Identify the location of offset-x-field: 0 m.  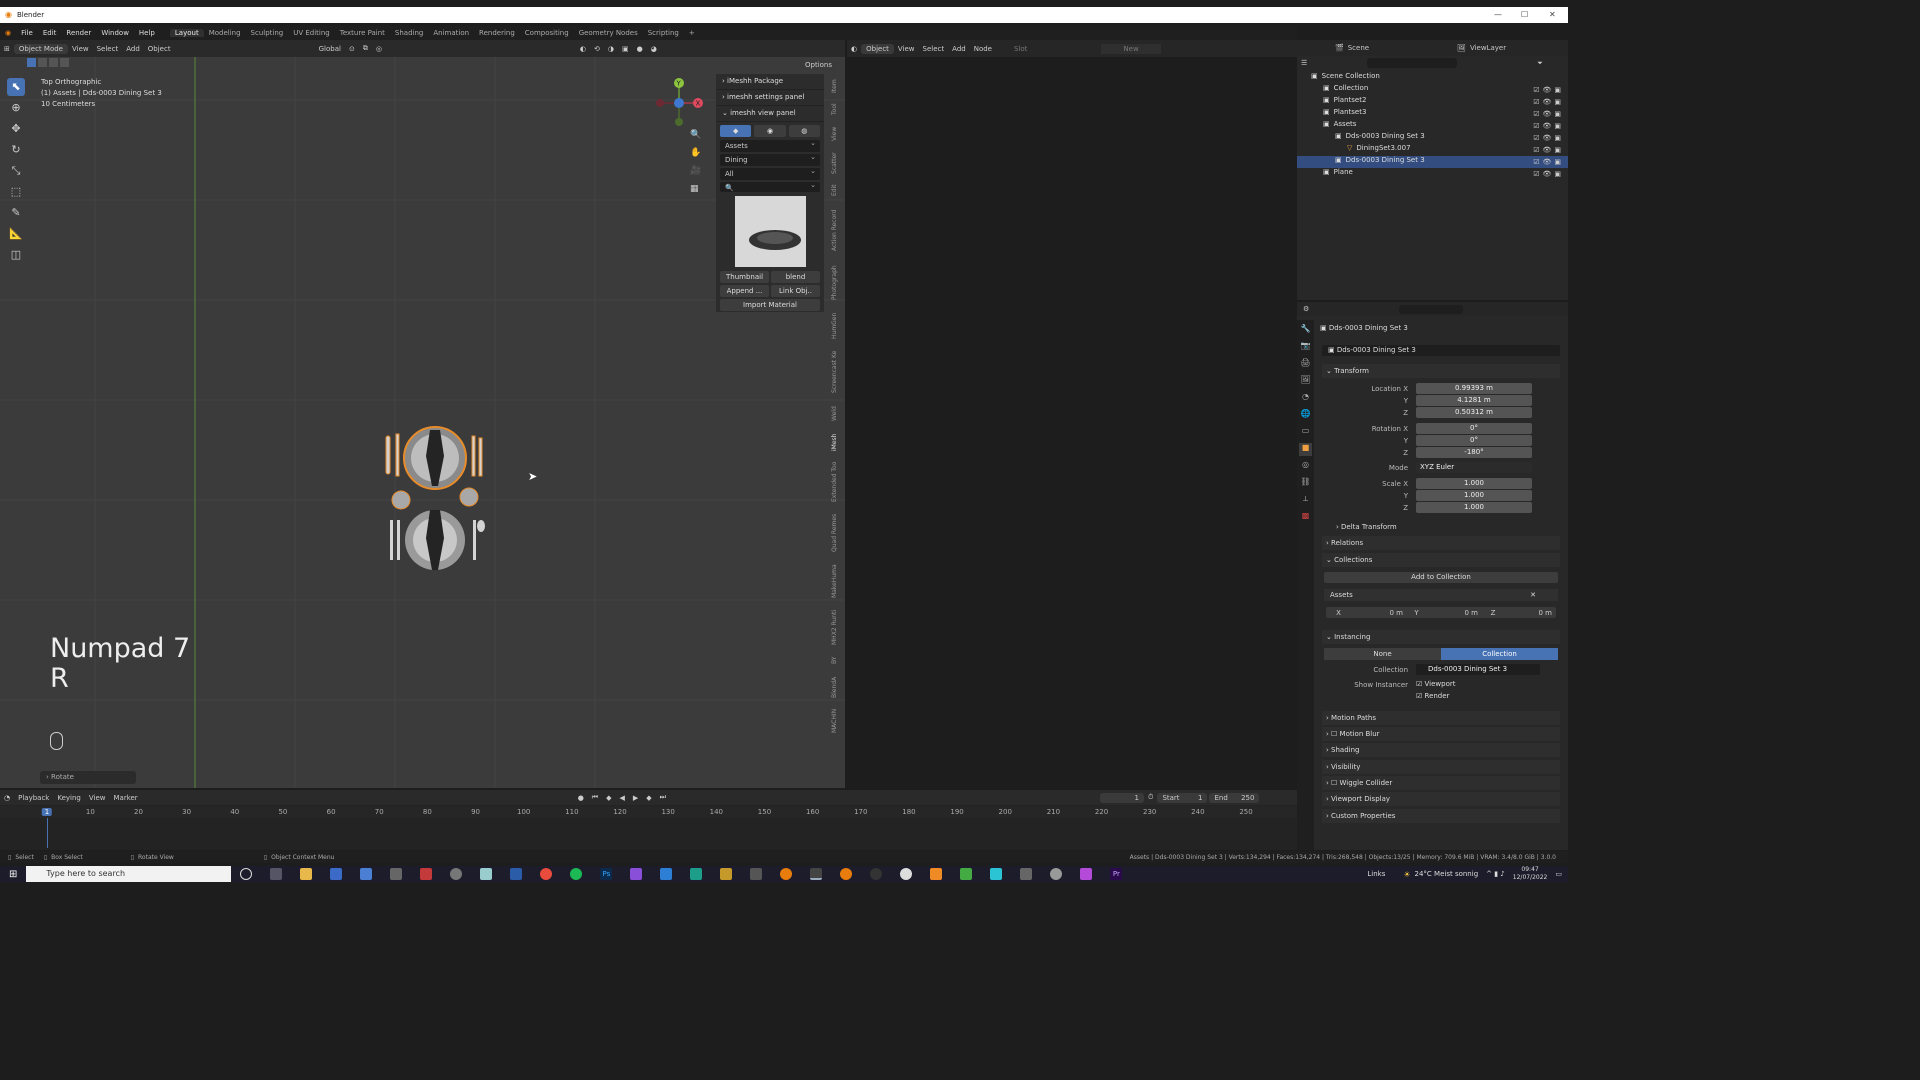
(1377, 613).